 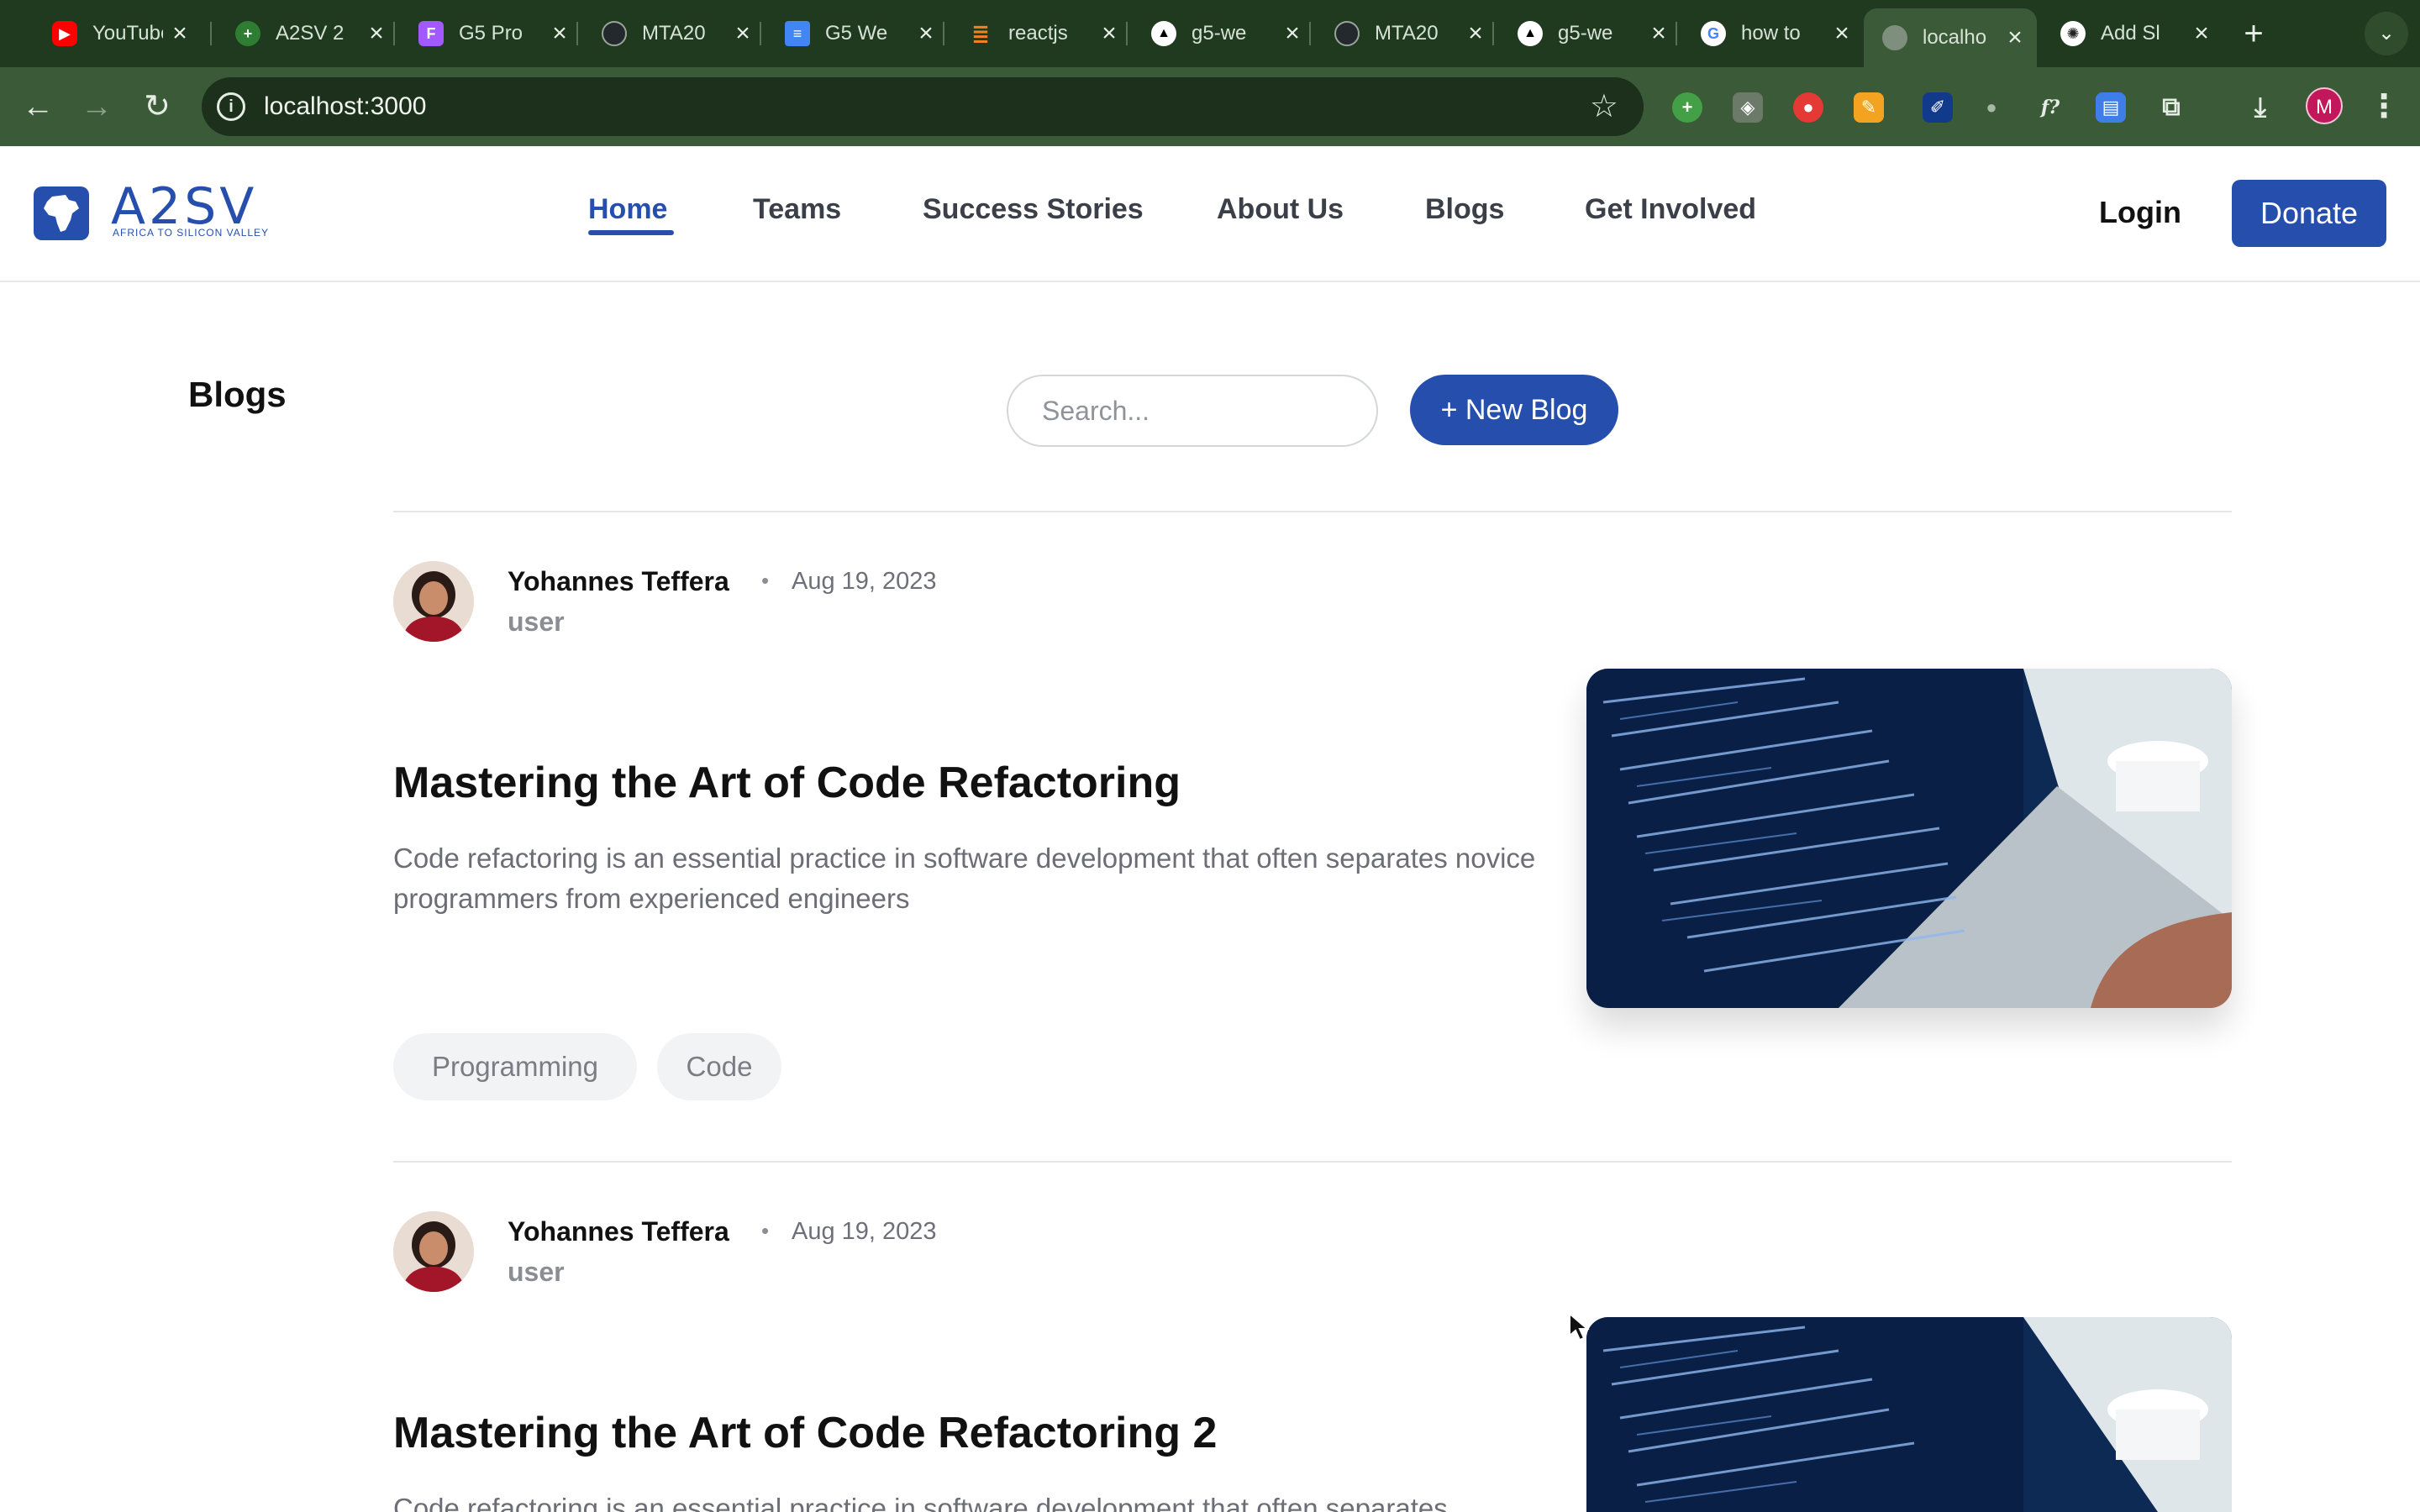 I want to click on browser-tab: ≣ reactjs ×, so click(x=1041, y=33).